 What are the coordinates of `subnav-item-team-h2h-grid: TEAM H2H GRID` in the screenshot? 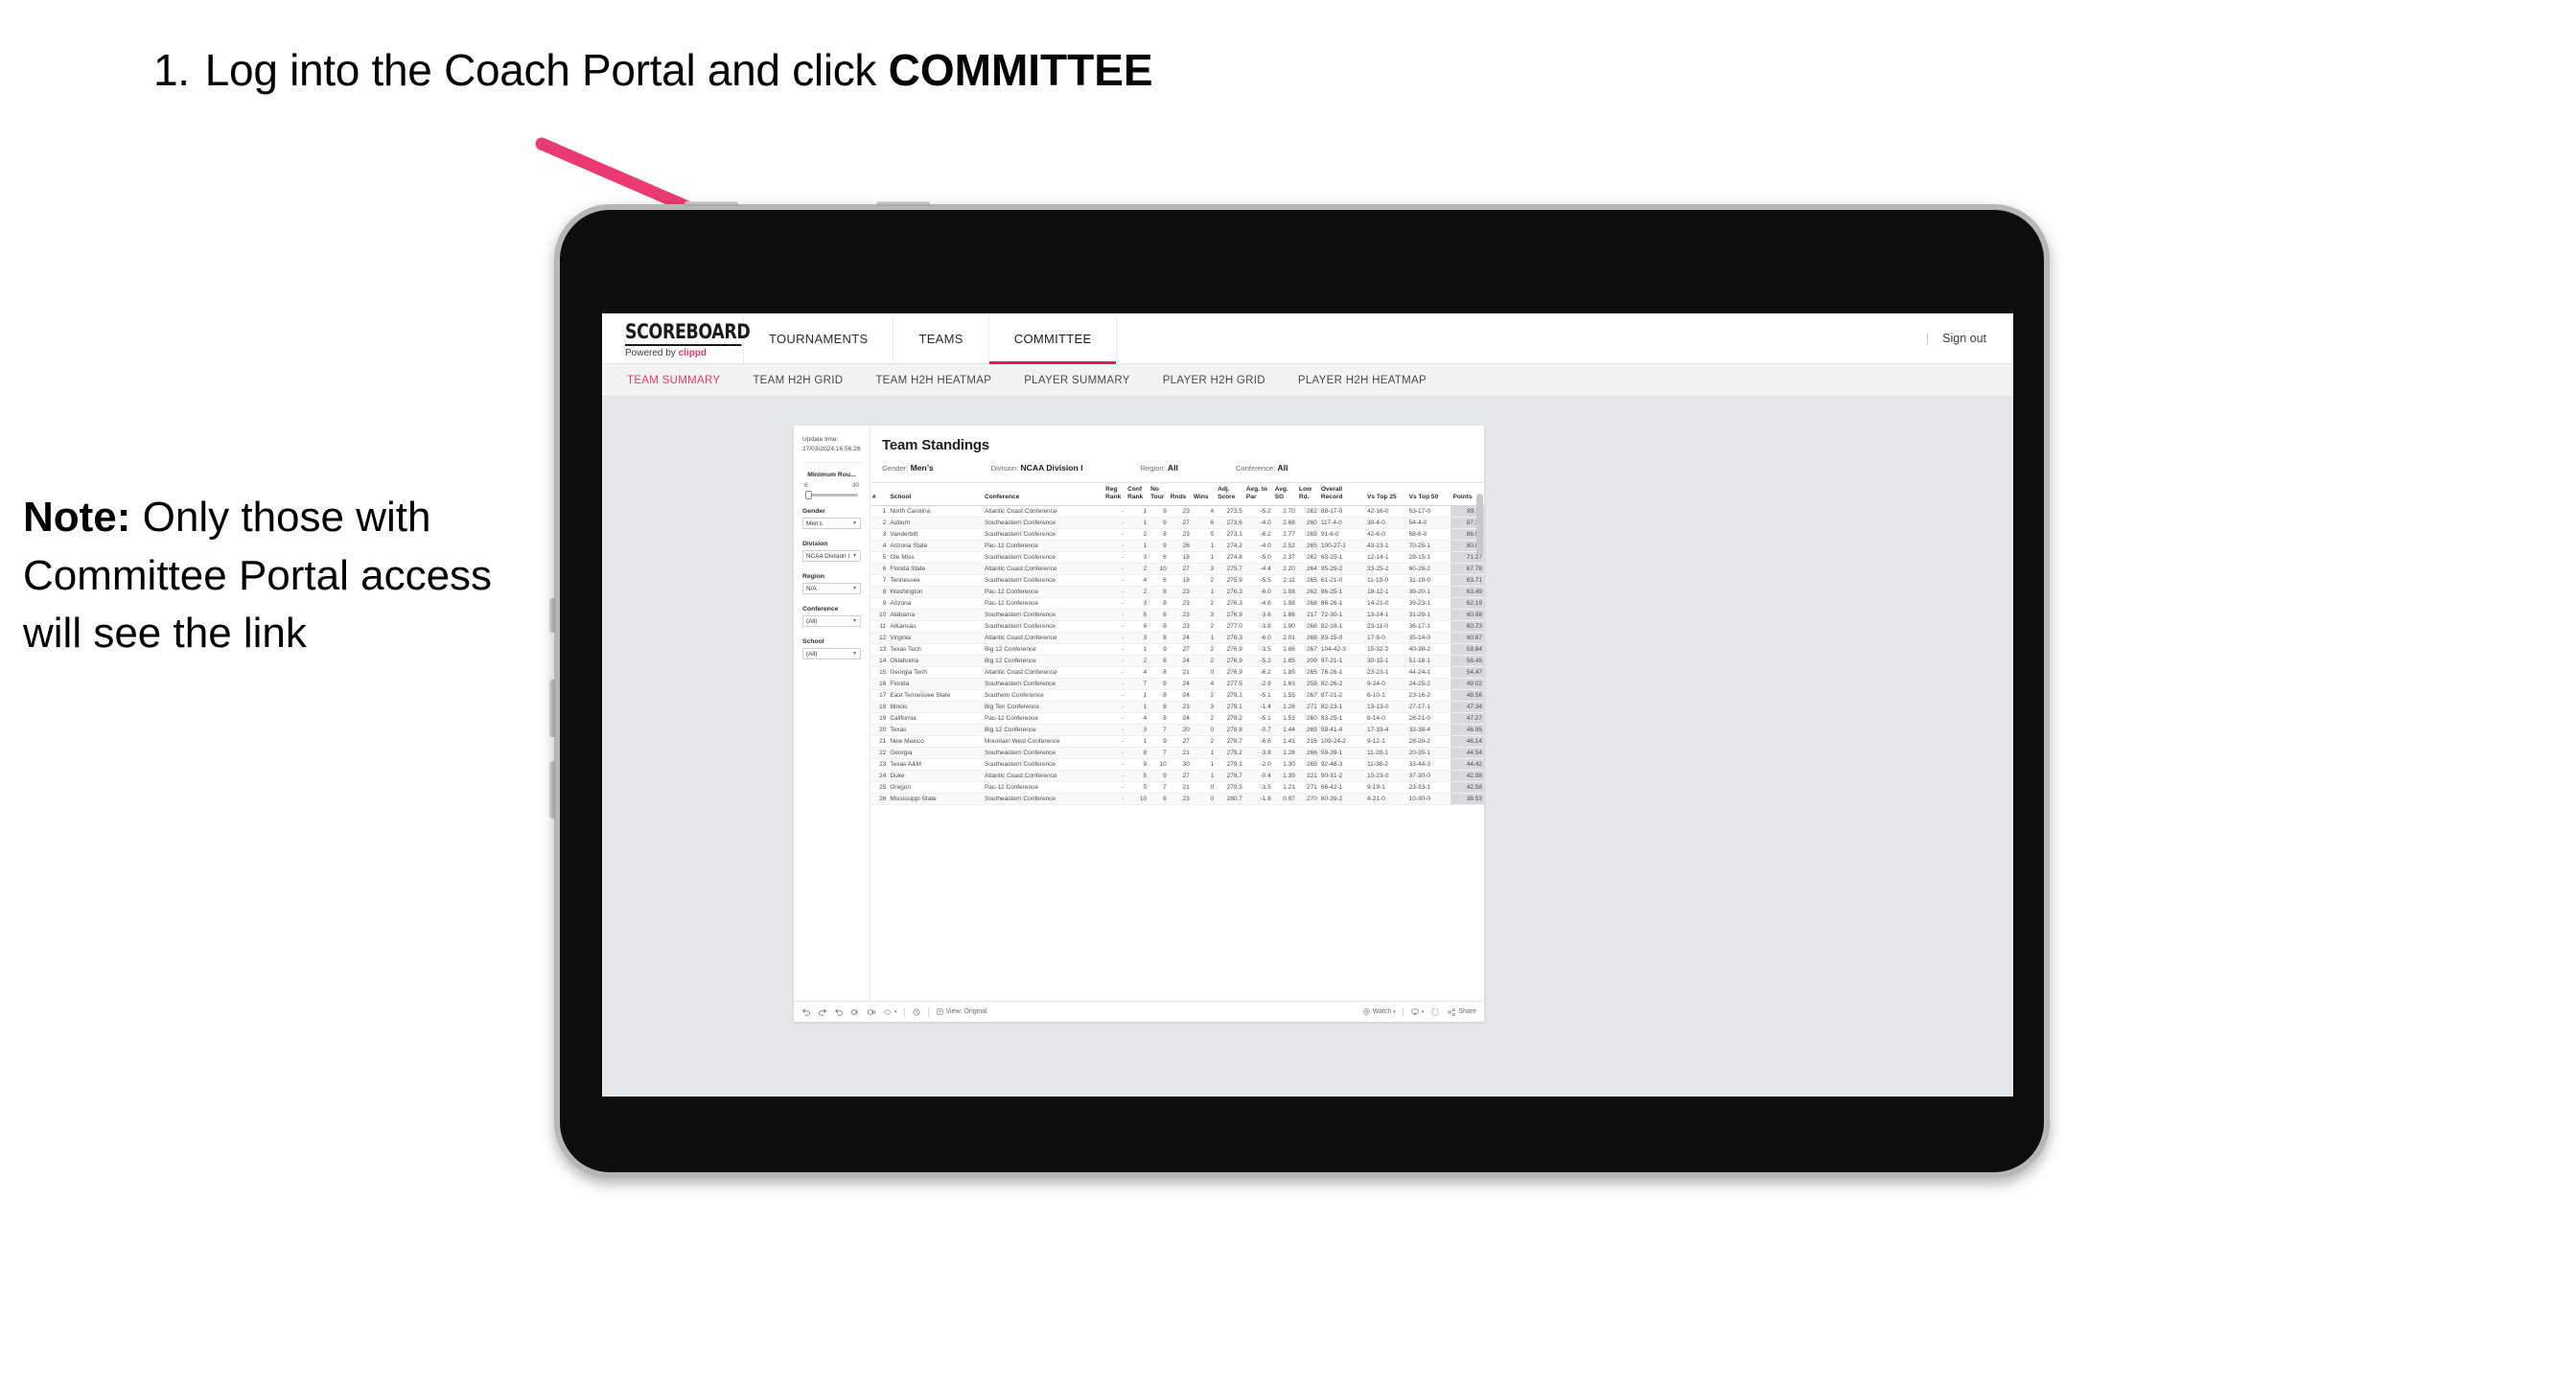 It's located at (798, 381).